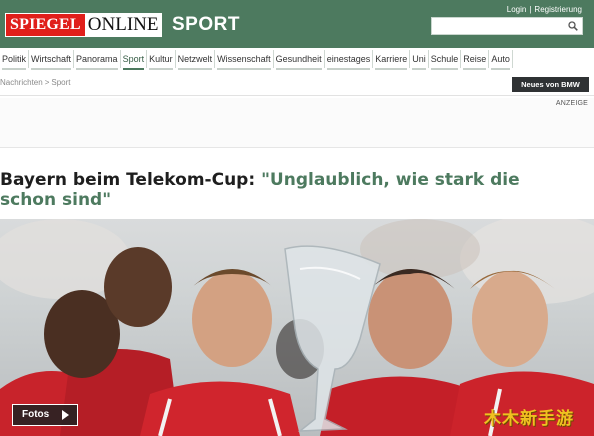 Image resolution: width=594 pixels, height=436 pixels. What do you see at coordinates (419, 60) in the screenshot?
I see `nav-item-uni: Uni` at bounding box center [419, 60].